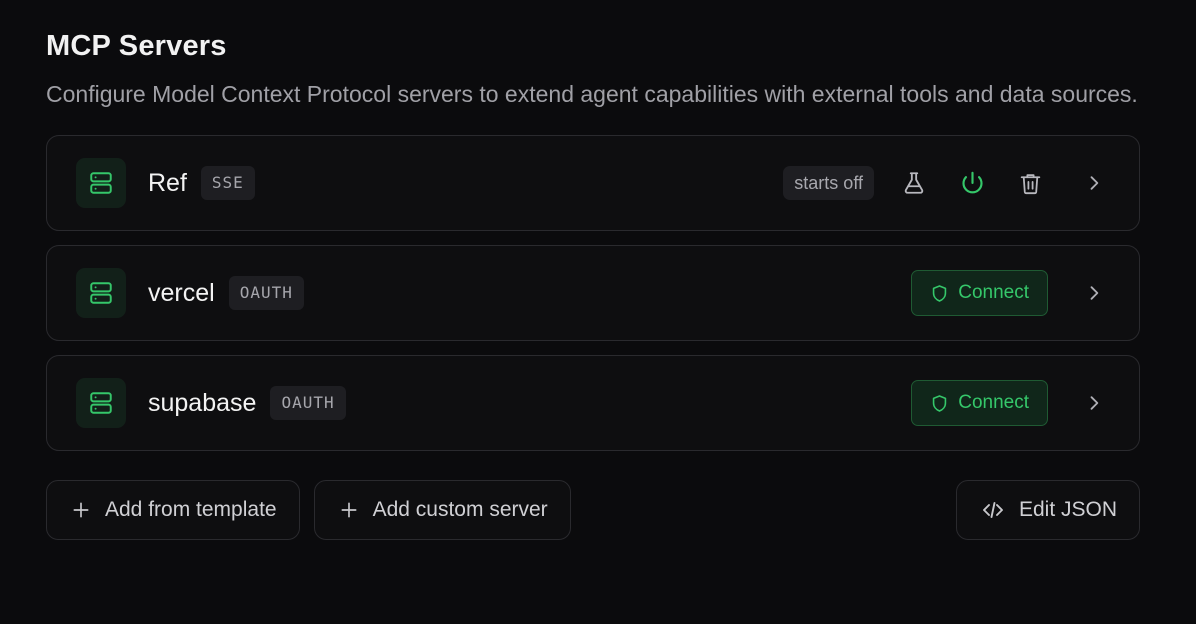 Image resolution: width=1196 pixels, height=624 pixels. I want to click on add-from-template-button: Add from template, so click(173, 510).